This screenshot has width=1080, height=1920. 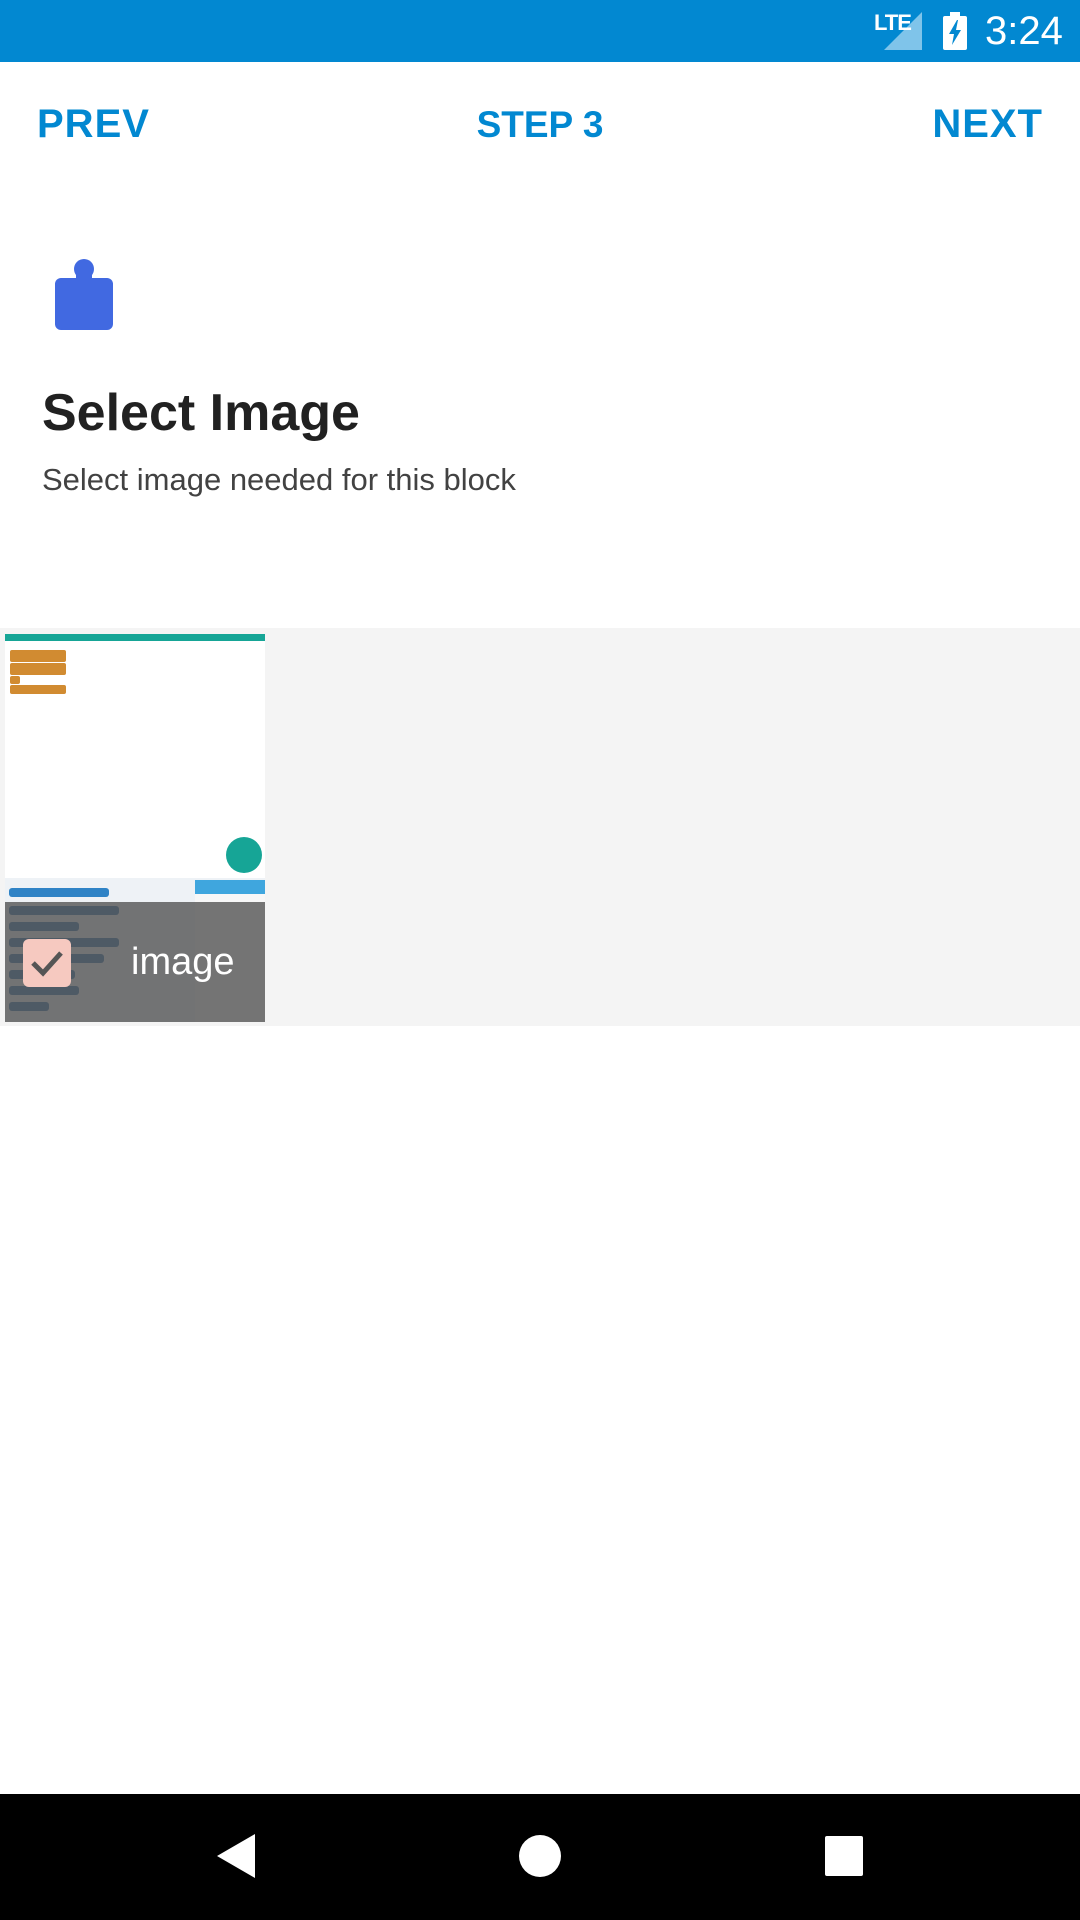 What do you see at coordinates (893, 22) in the screenshot?
I see `network-type-label: LTE` at bounding box center [893, 22].